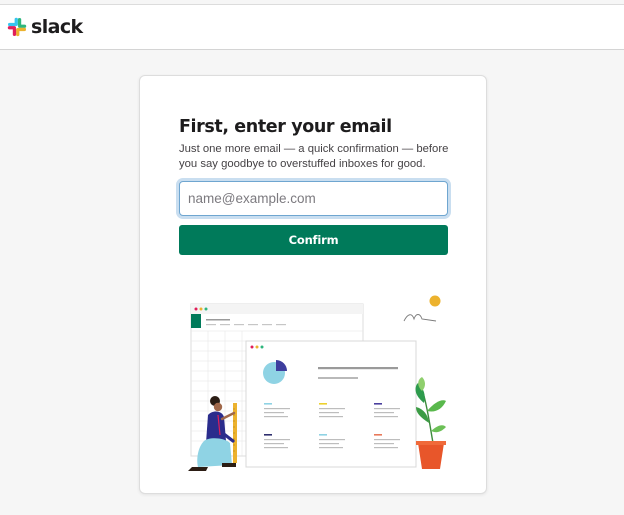 The height and width of the screenshot is (515, 624). Describe the element at coordinates (196, 321) in the screenshot. I see `sheet-sidebar-tab` at that location.